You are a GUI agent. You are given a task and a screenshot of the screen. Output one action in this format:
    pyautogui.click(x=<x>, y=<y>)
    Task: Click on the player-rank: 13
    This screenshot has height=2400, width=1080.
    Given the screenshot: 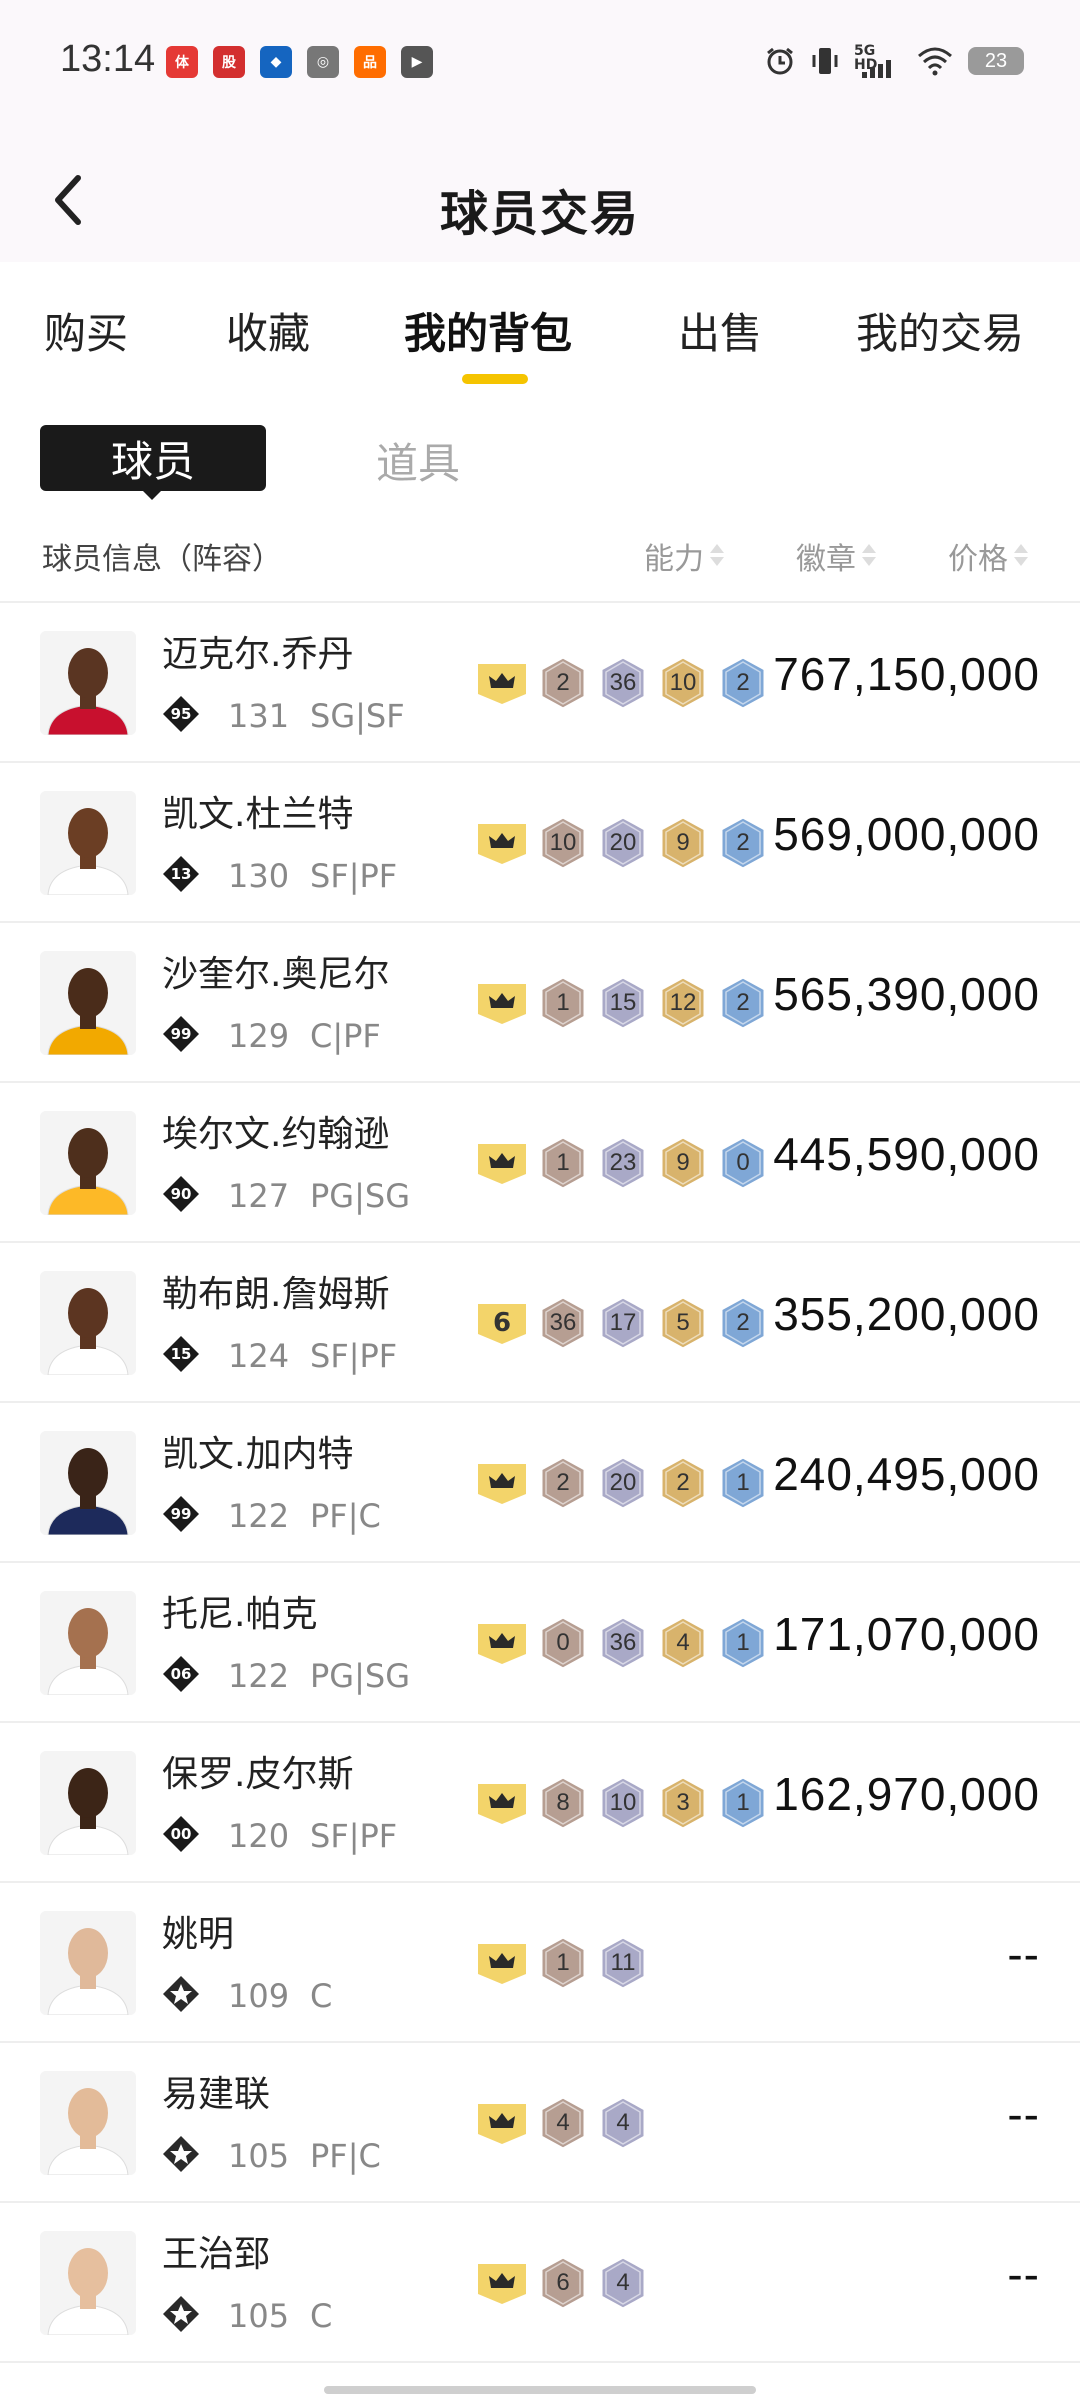 What is the action you would take?
    pyautogui.click(x=181, y=874)
    